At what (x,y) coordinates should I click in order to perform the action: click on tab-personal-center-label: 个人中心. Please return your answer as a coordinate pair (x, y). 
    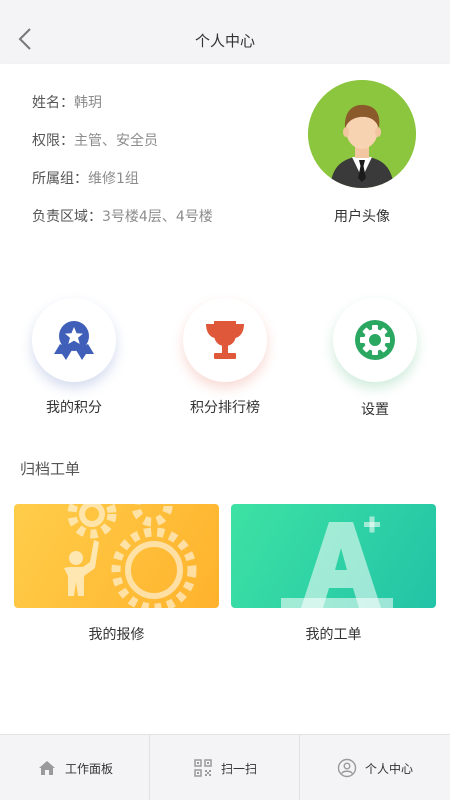
    Looking at the image, I should click on (388, 768).